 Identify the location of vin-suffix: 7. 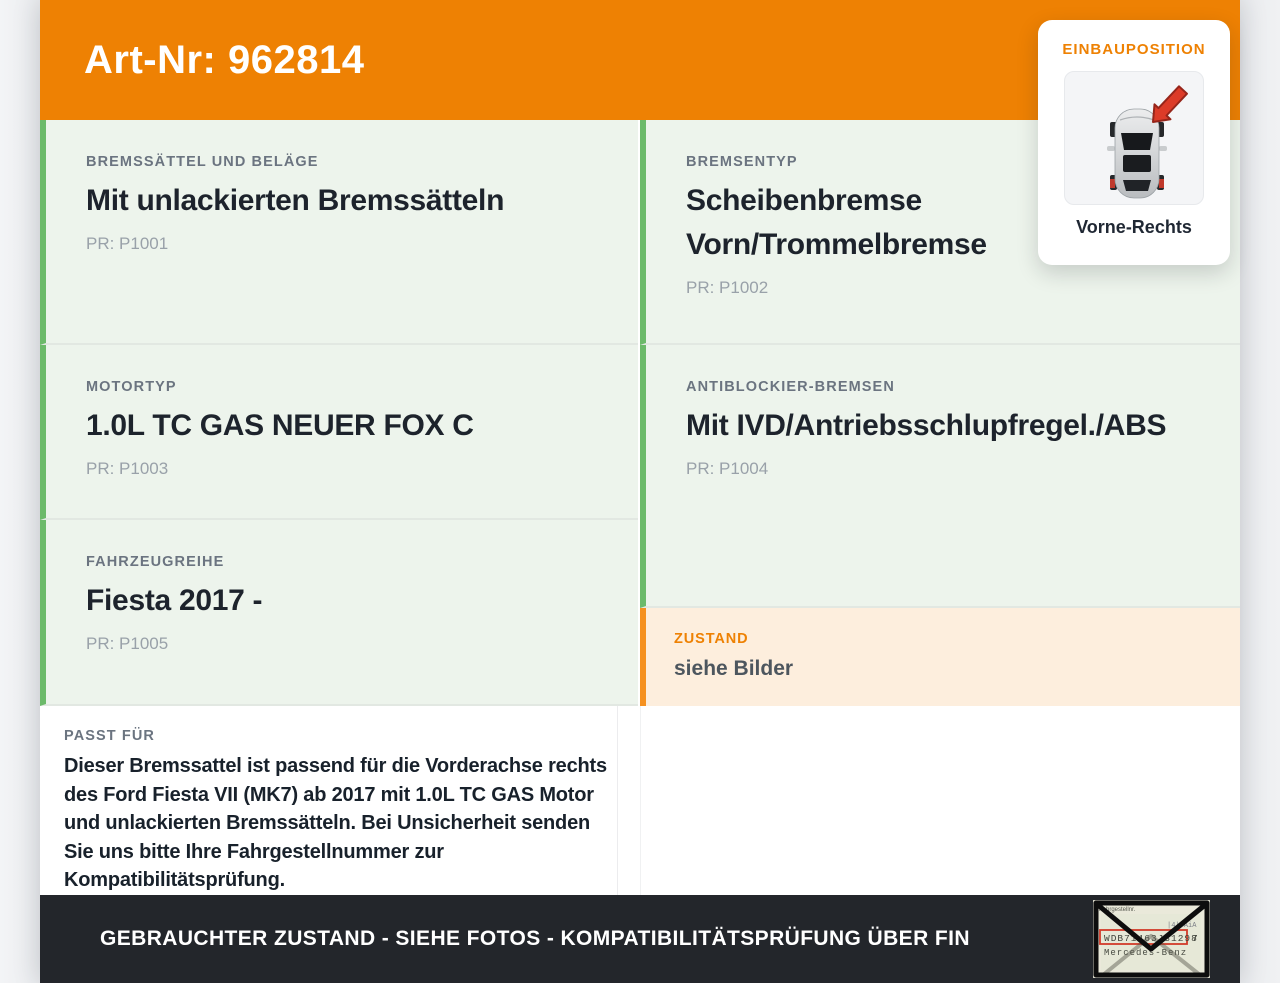
(1195, 938).